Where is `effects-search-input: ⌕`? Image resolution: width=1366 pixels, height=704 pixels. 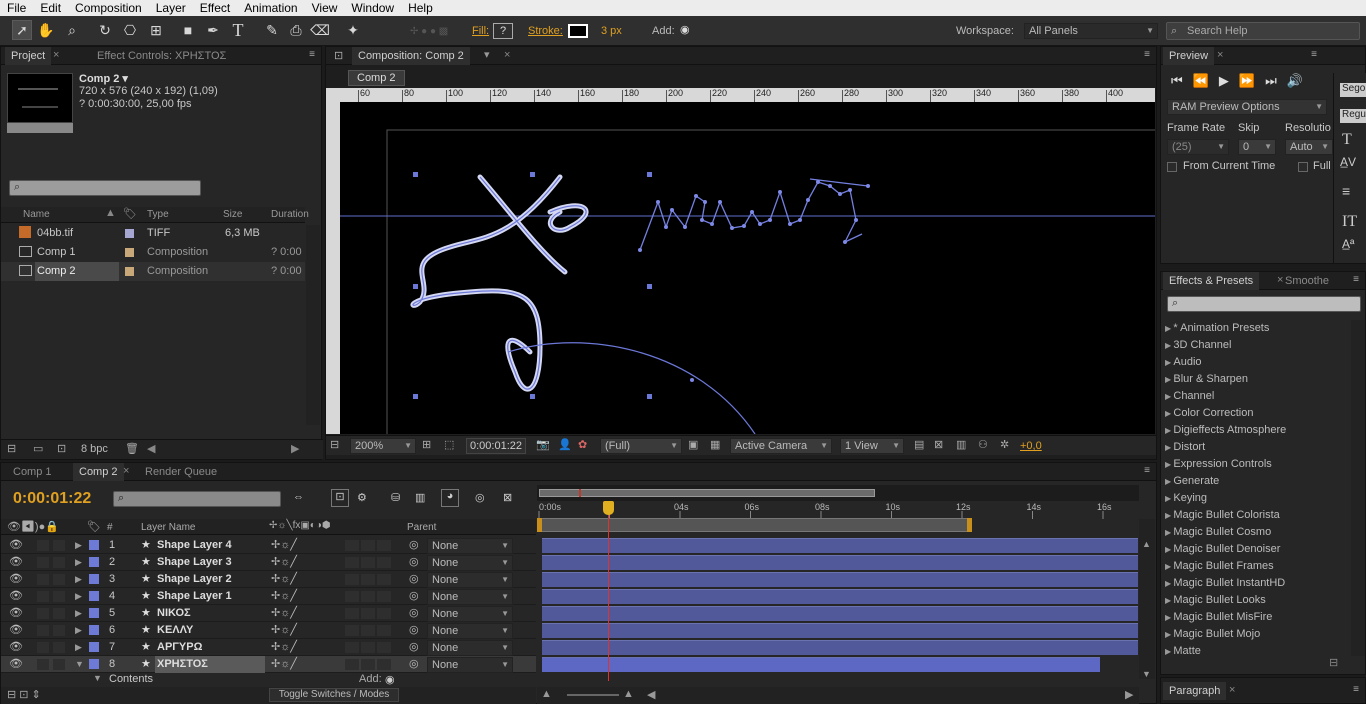 effects-search-input: ⌕ is located at coordinates (1264, 304).